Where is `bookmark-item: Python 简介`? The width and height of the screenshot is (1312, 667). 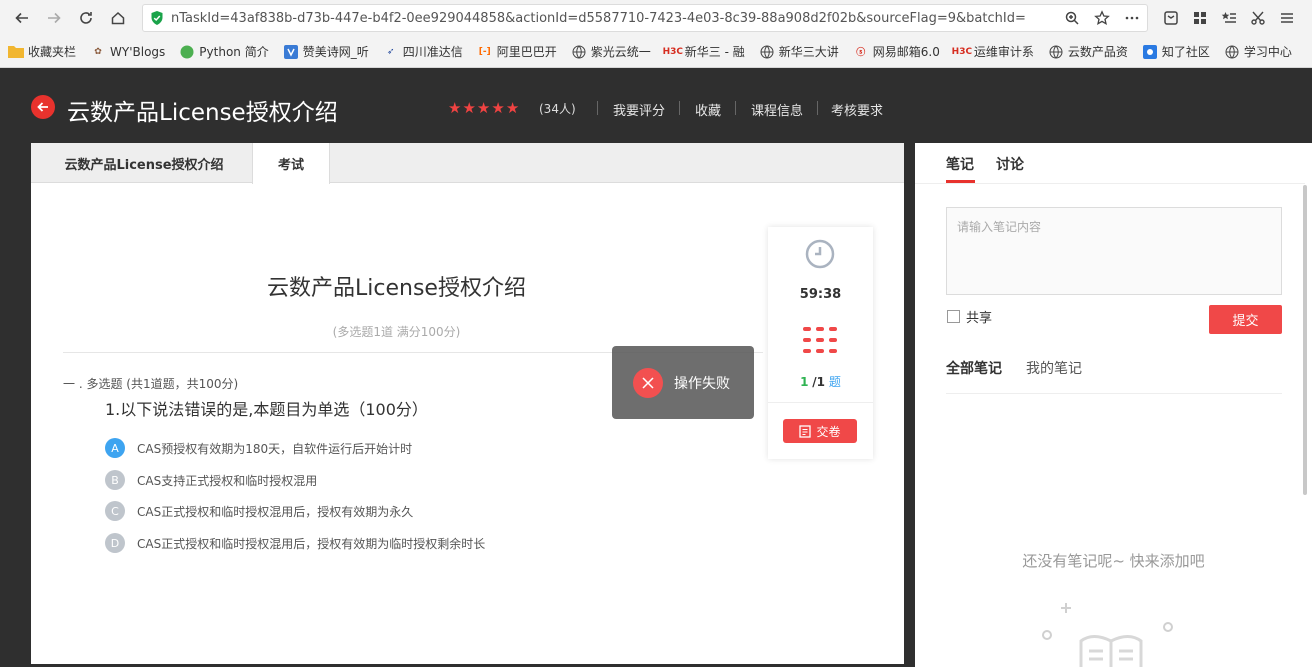
bookmark-item: Python 简介 is located at coordinates (224, 51).